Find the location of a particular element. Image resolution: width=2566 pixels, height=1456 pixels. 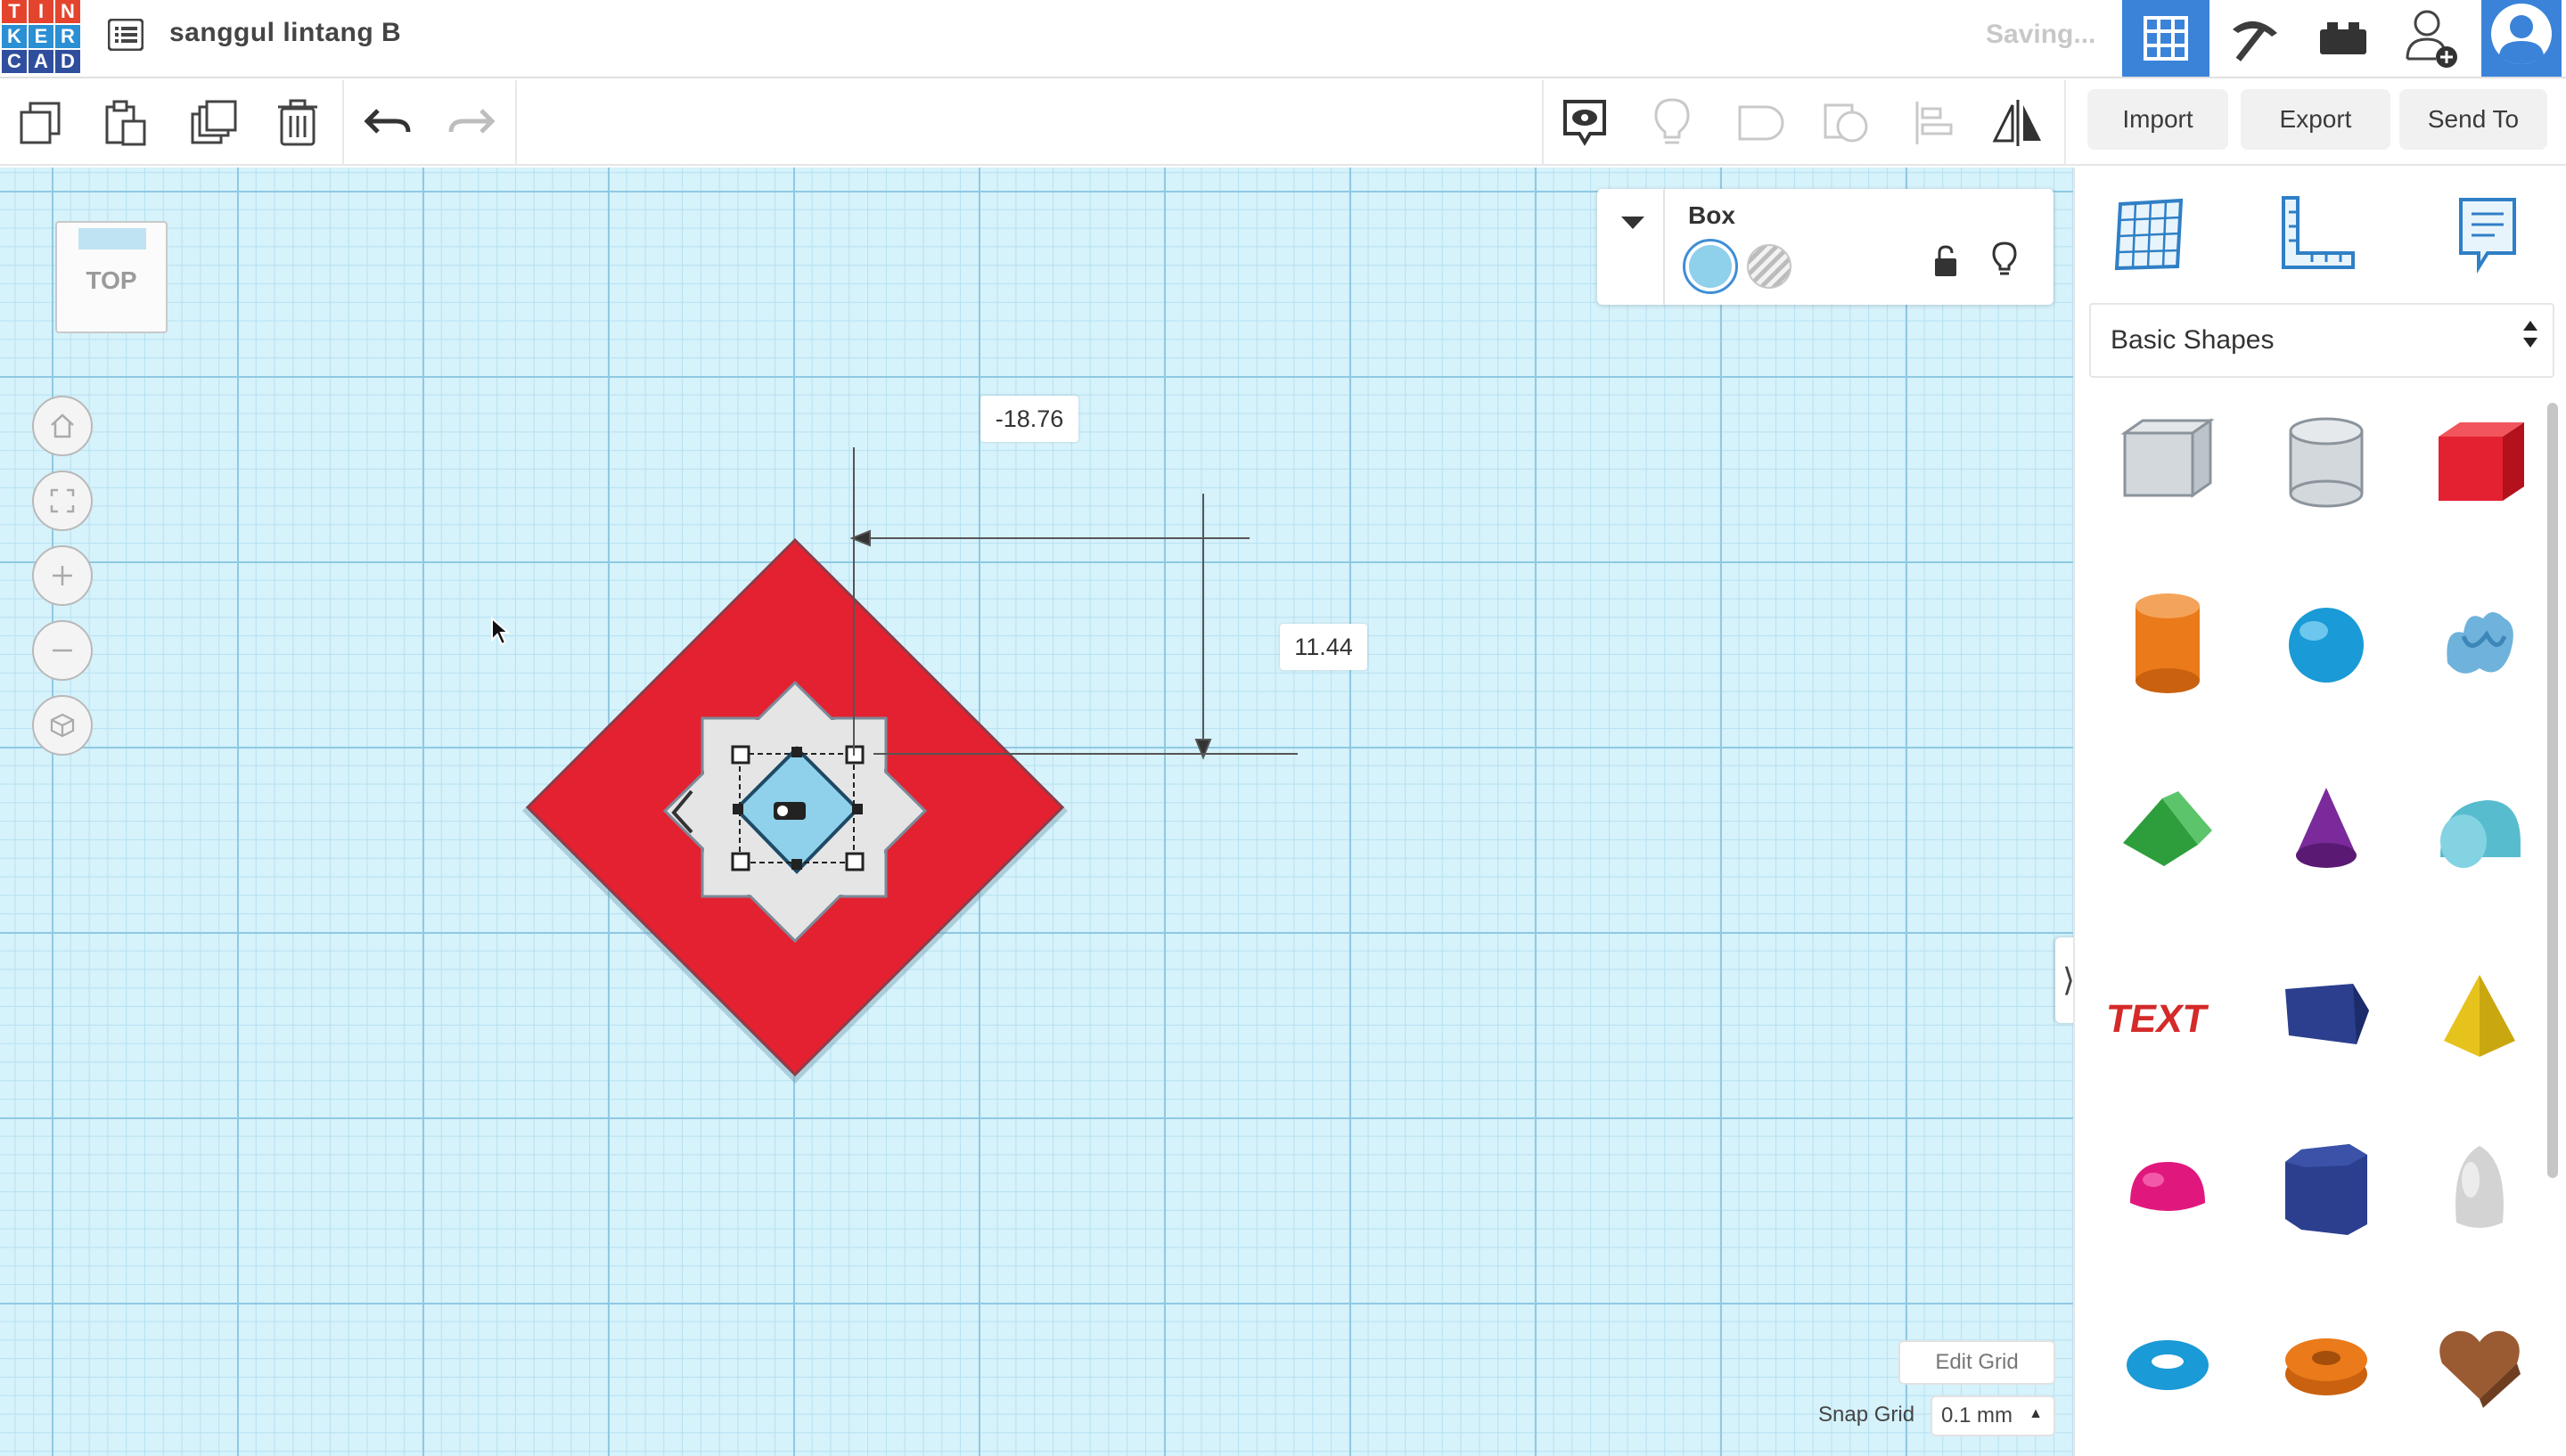

design-list-button is located at coordinates (126, 34).